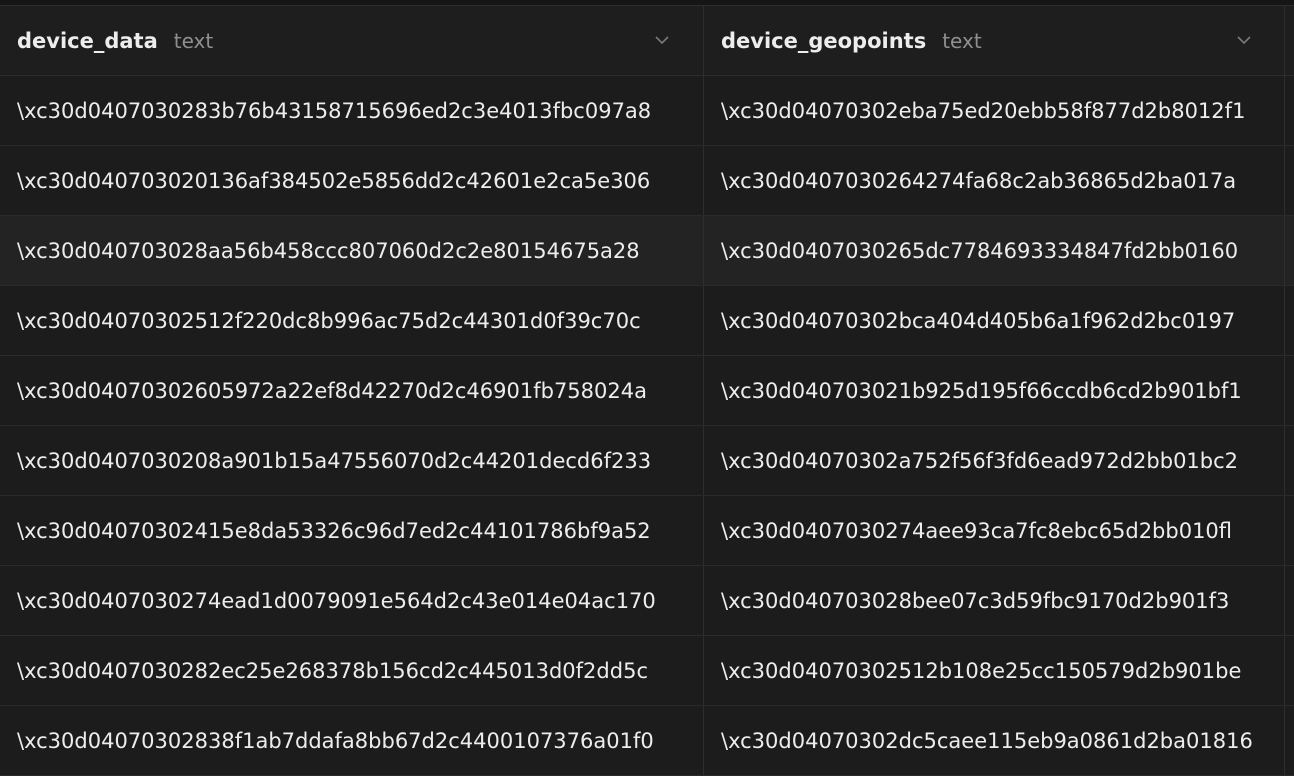  Describe the element at coordinates (824, 40) in the screenshot. I see `column-name: device_geopoints` at that location.